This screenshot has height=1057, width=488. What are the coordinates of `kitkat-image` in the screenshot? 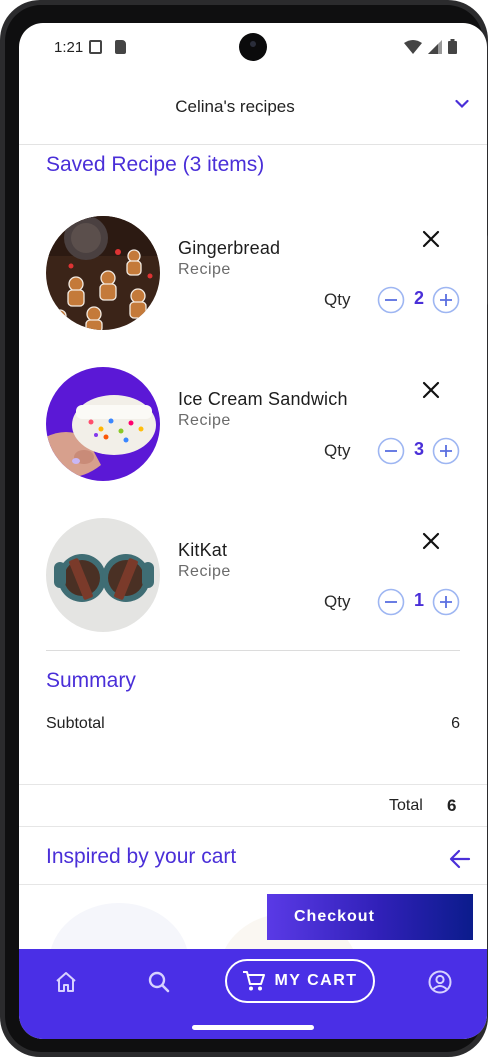 It's located at (103, 575).